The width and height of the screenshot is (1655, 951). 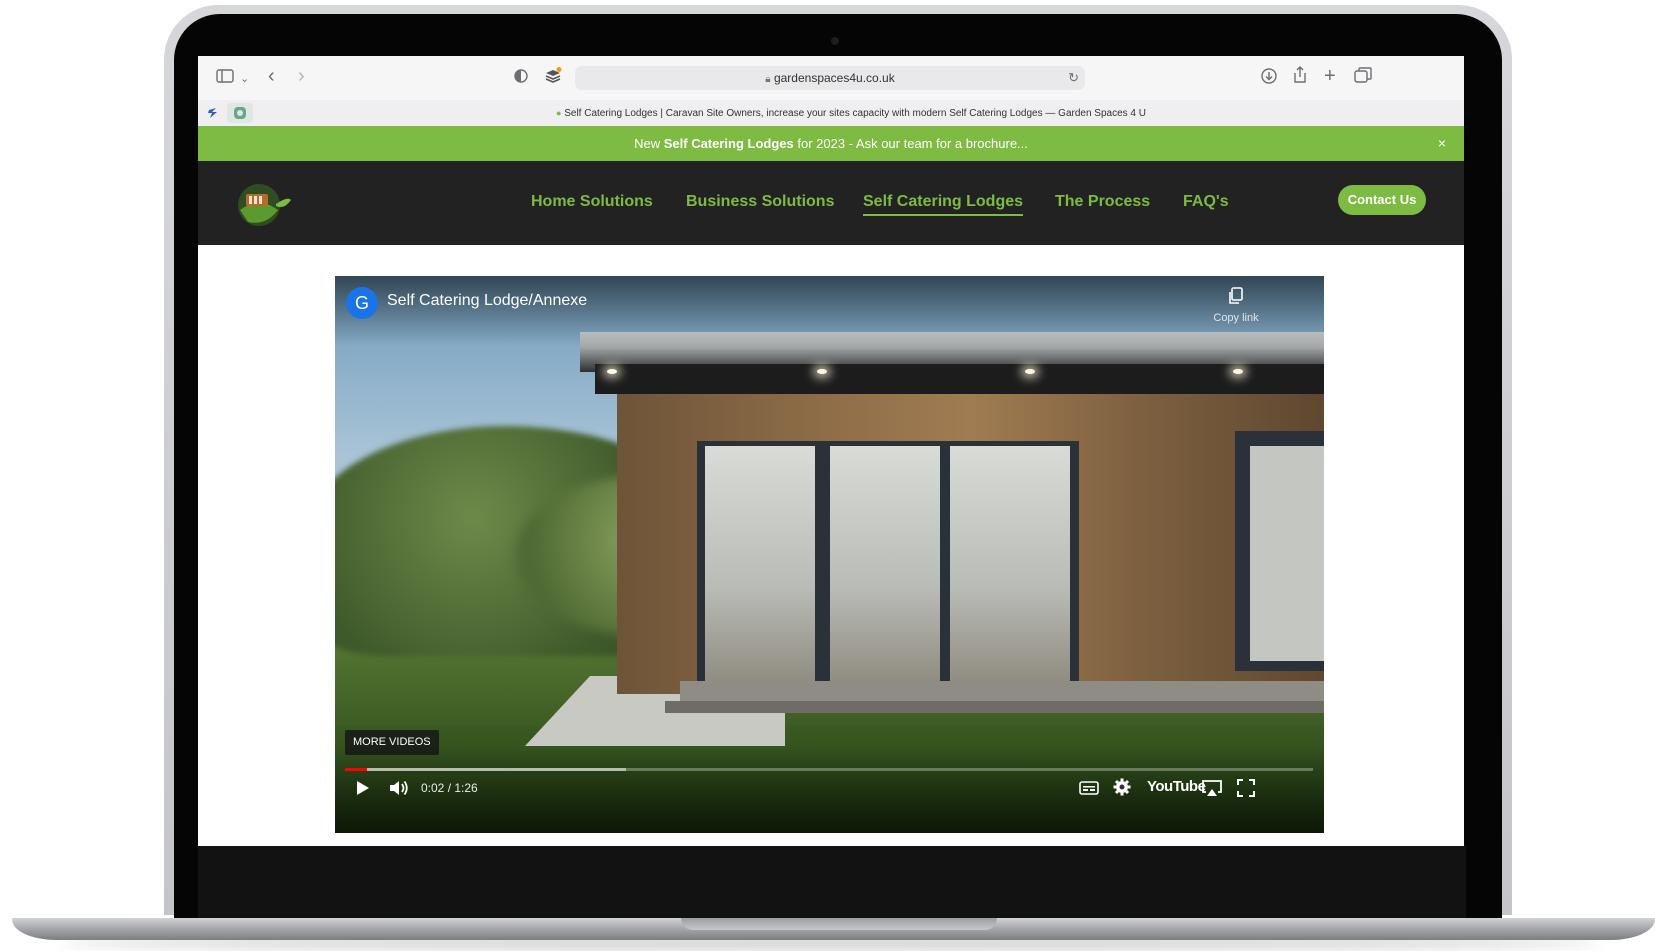 What do you see at coordinates (521, 78) in the screenshot?
I see `privacy-shield-icon` at bounding box center [521, 78].